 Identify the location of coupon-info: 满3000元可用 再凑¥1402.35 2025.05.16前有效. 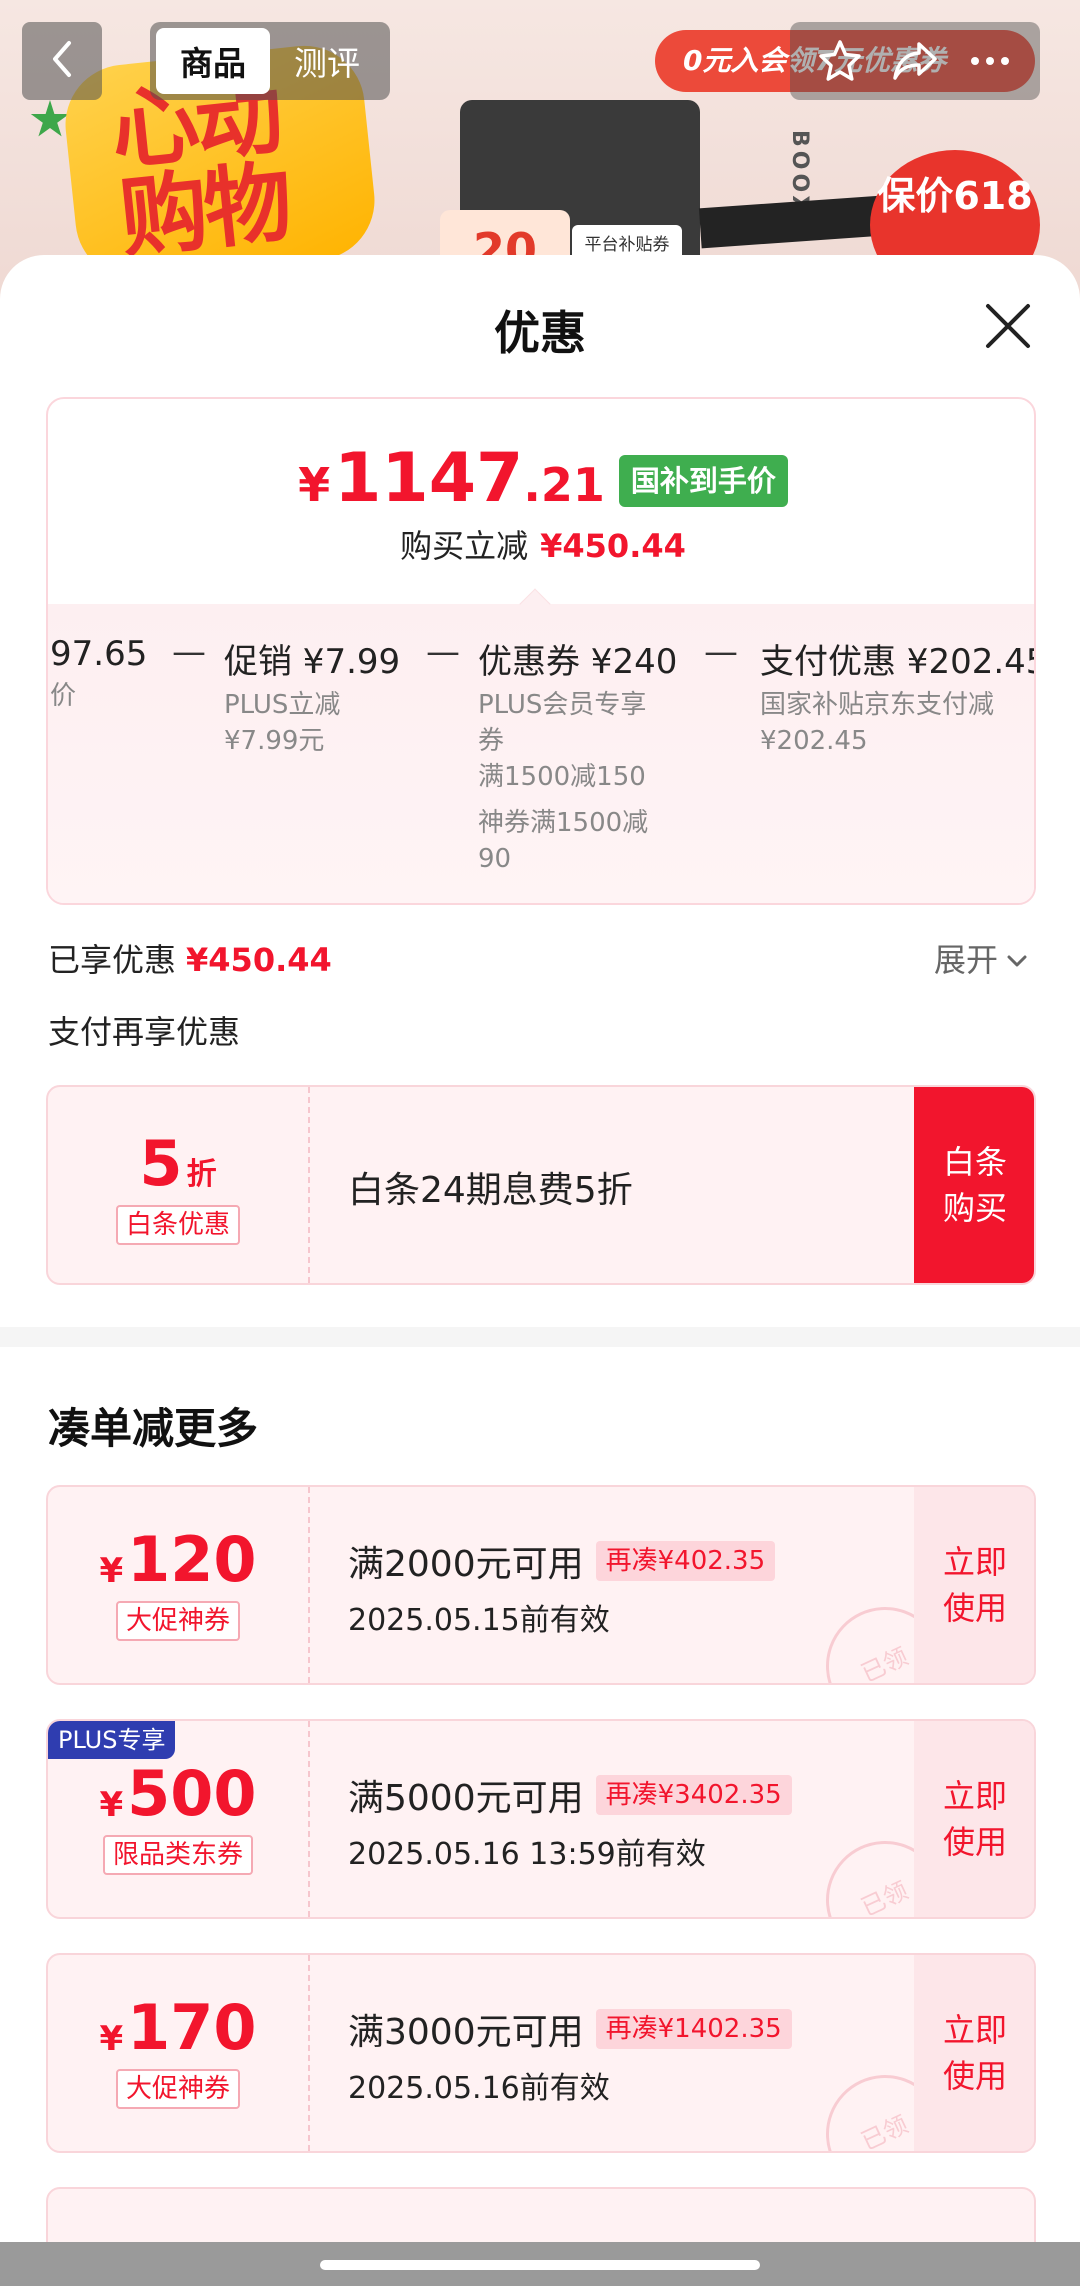
(570, 2055).